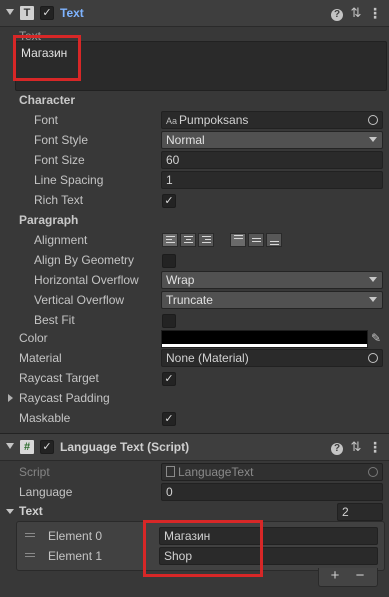  Describe the element at coordinates (79, 300) in the screenshot. I see `vertical-overflow-label: Vertical Overflow` at that location.